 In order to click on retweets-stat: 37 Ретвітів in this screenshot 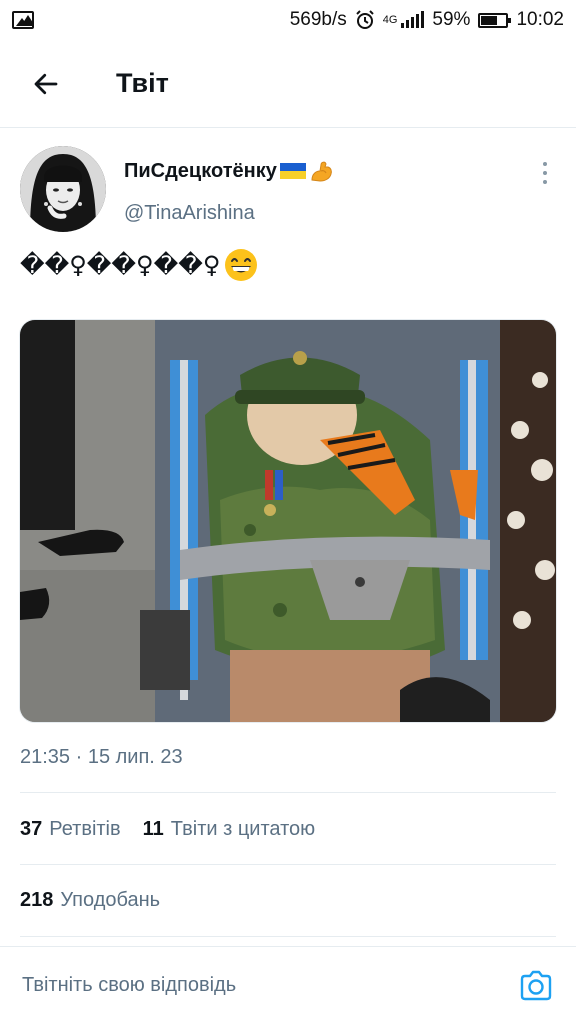, I will do `click(70, 829)`.